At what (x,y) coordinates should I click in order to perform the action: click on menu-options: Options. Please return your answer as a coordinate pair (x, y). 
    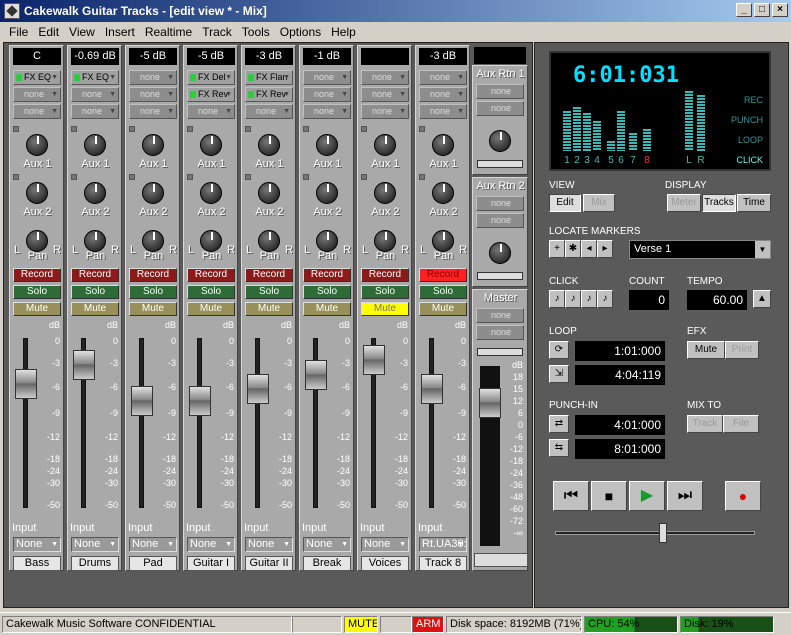
    Looking at the image, I should click on (300, 32).